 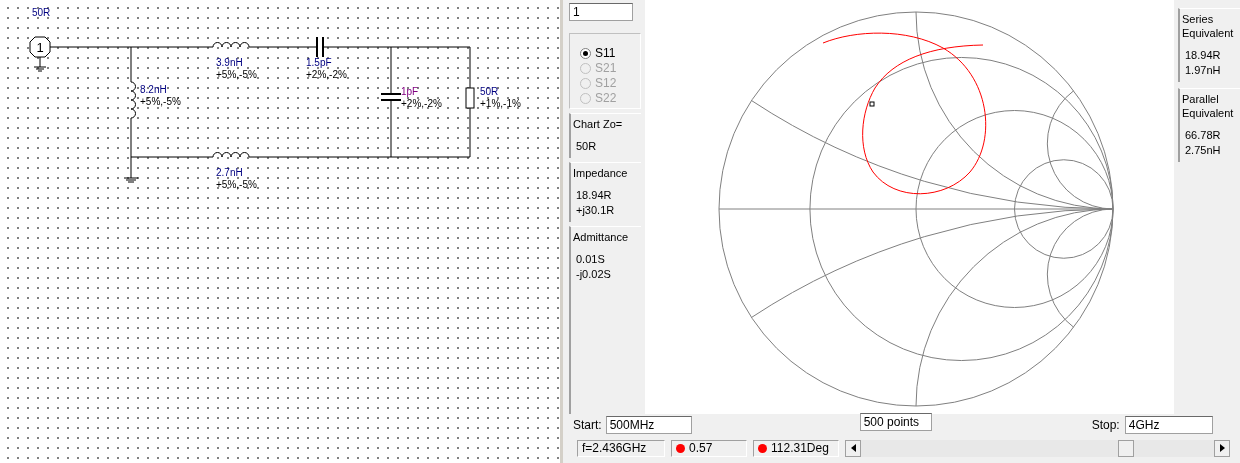 What do you see at coordinates (283, 47) in the screenshot?
I see `wire` at bounding box center [283, 47].